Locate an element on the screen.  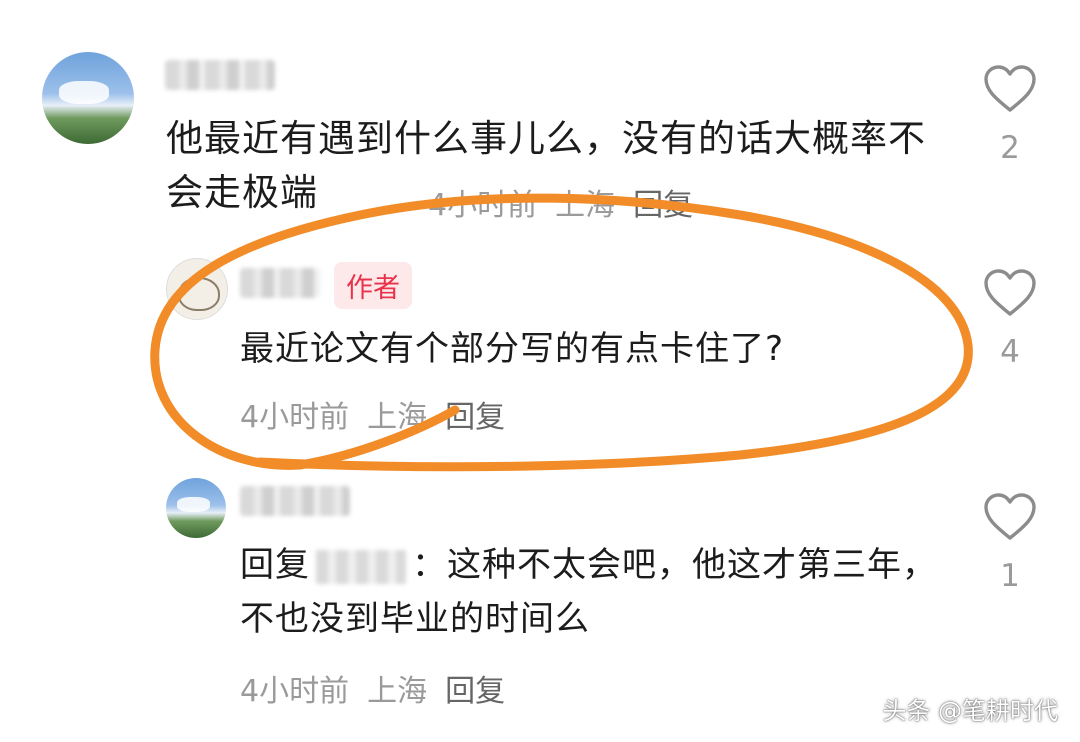
watermark: 头条 @笔耕时代 is located at coordinates (970, 711).